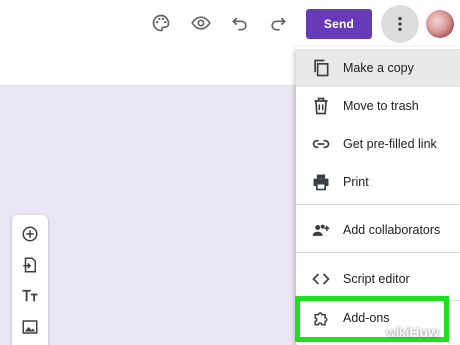 Image resolution: width=460 pixels, height=345 pixels. Describe the element at coordinates (390, 144) in the screenshot. I see `menu-item-label: Get pre-filled link` at that location.